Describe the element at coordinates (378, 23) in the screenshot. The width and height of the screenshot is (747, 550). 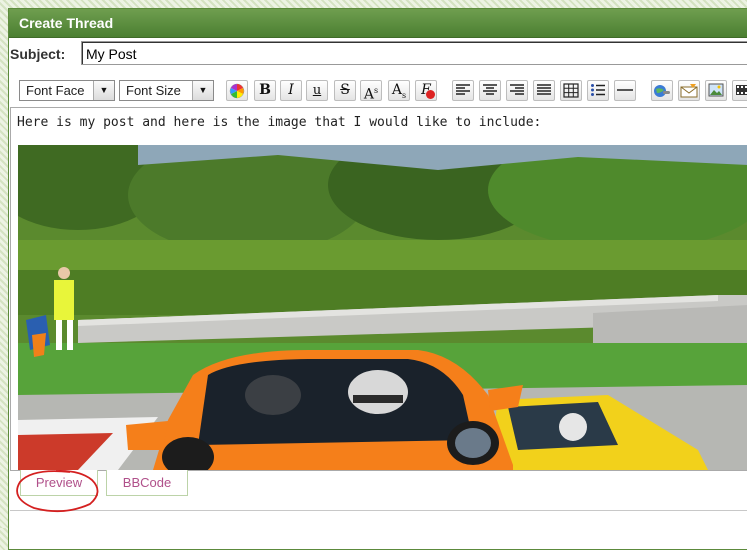
I see `panel-title: Create Thread` at that location.